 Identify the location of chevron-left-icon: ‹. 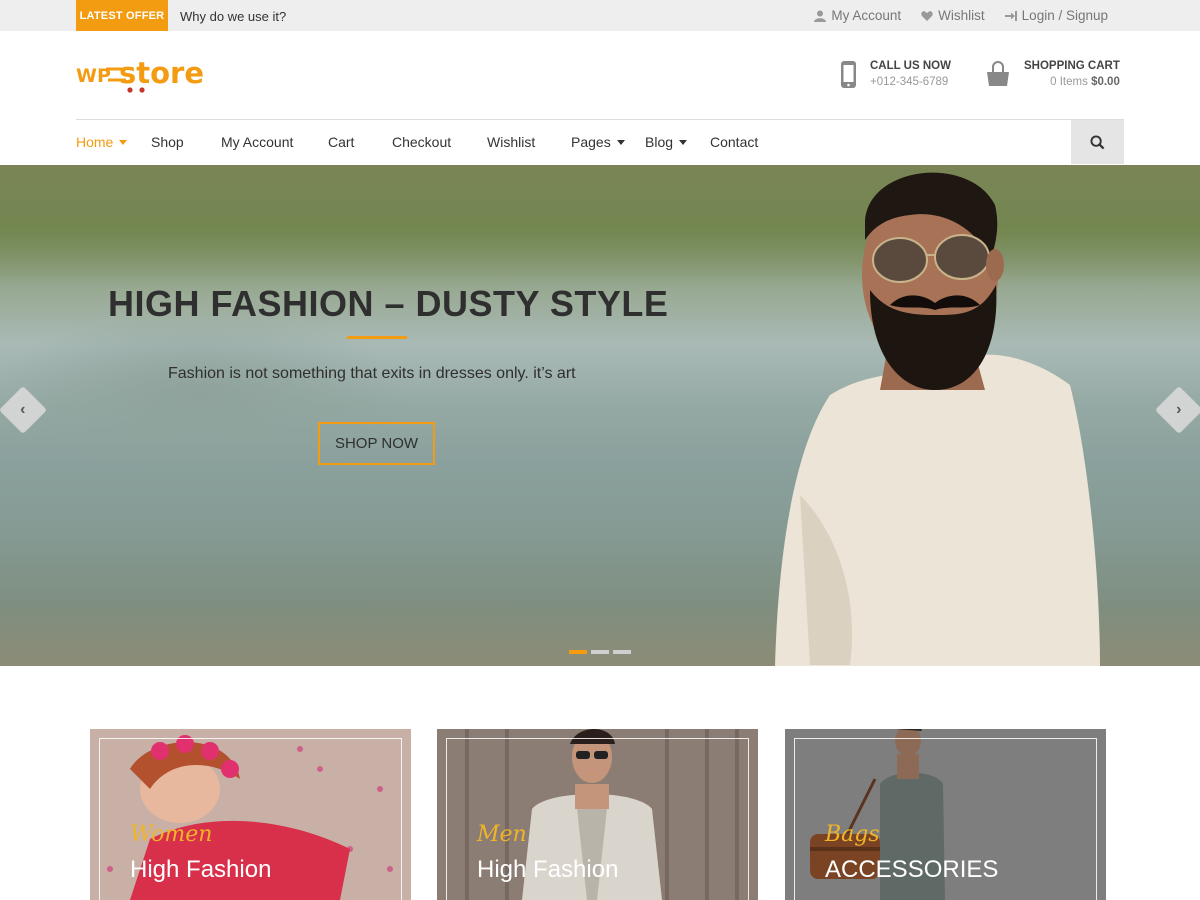
(23, 409).